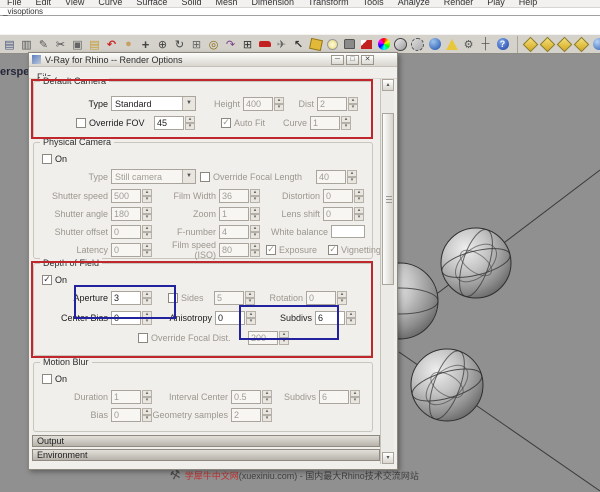 The height and width of the screenshot is (492, 600). I want to click on scroll-down-icon, so click(388, 458).